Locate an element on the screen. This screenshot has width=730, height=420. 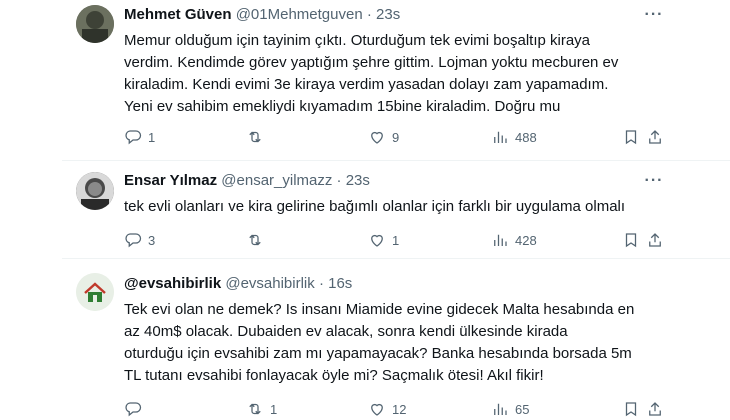
tweet-header: @evsahibirlik @evsahibirlik · 16s is located at coordinates (238, 283).